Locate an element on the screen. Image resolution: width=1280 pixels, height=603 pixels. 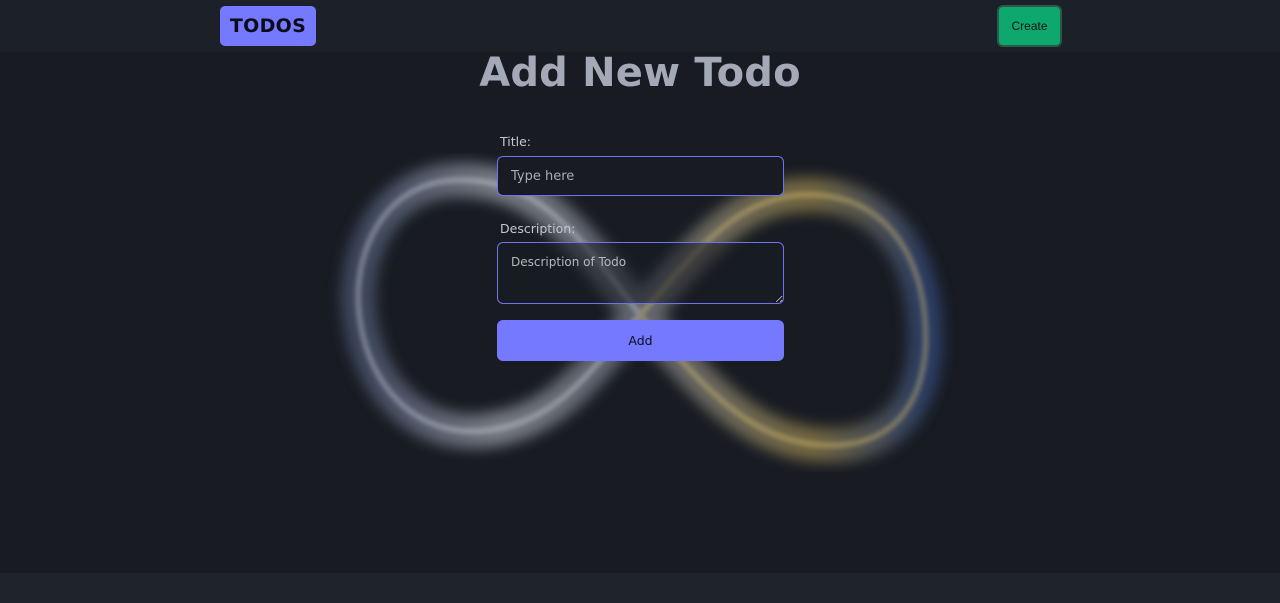
logo: TODOS is located at coordinates (268, 26).